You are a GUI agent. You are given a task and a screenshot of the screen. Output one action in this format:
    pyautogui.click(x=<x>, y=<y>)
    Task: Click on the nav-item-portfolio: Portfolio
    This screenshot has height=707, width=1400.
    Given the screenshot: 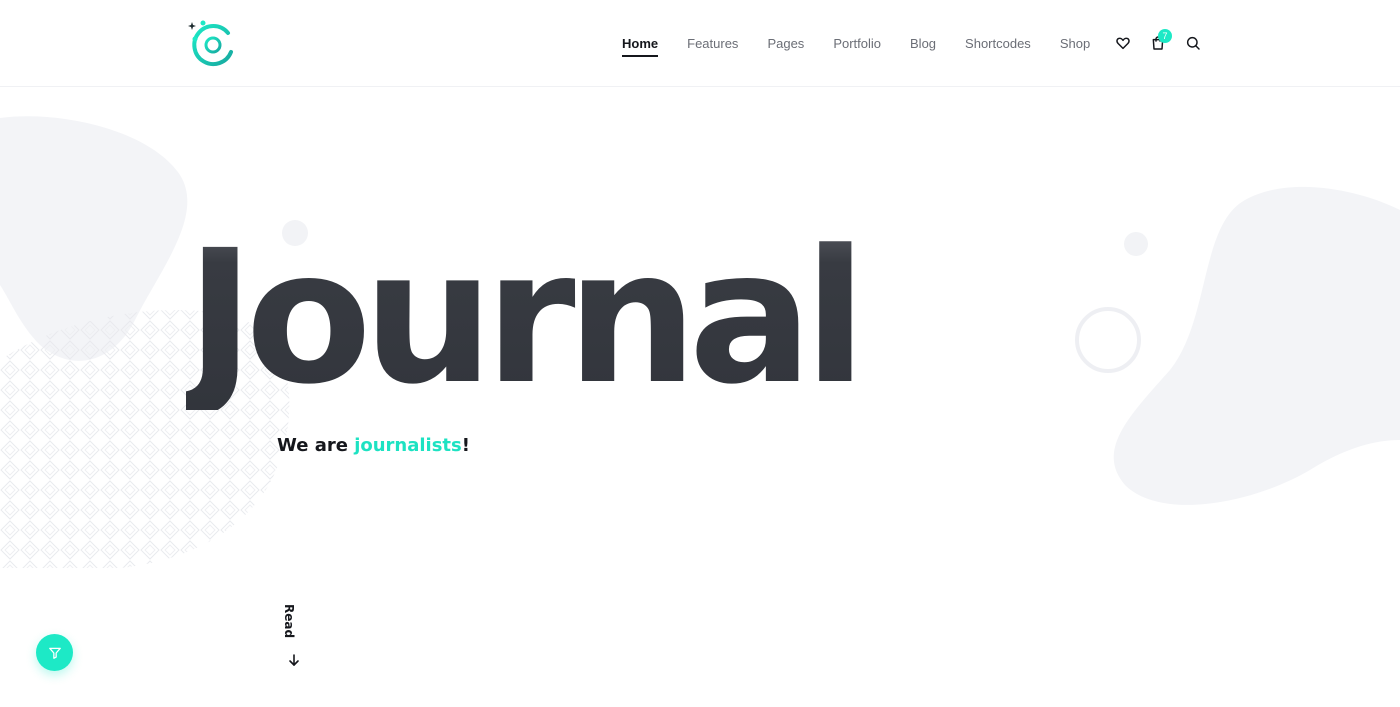 What is the action you would take?
    pyautogui.click(x=857, y=43)
    